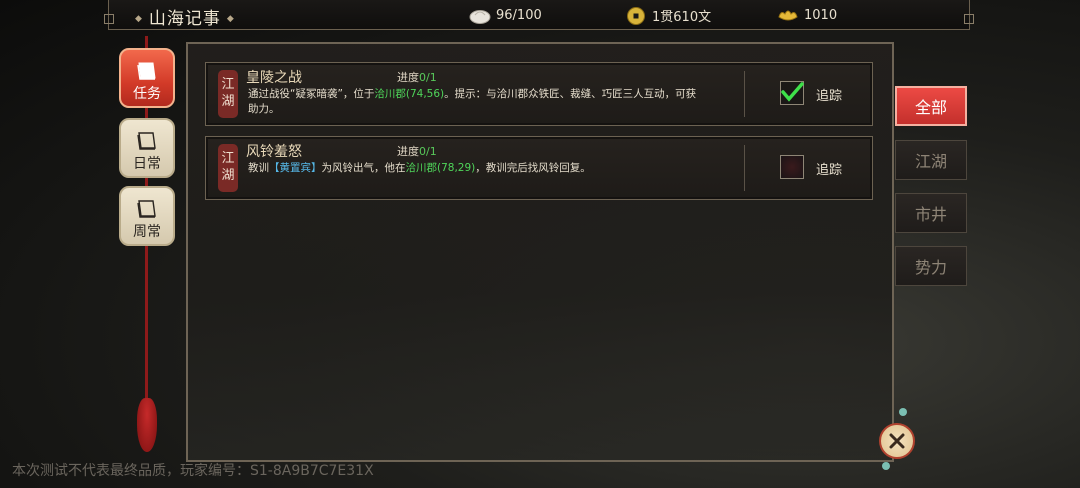 The width and height of the screenshot is (1080, 488). Describe the element at coordinates (409, 94) in the screenshot. I see `location-link: 洽川郡(74,56)` at that location.